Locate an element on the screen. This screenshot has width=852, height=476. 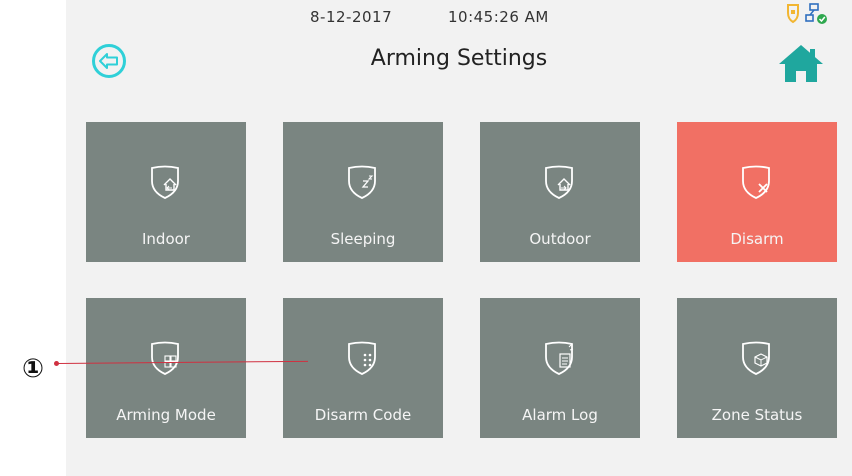
status-icons is located at coordinates (809, 14).